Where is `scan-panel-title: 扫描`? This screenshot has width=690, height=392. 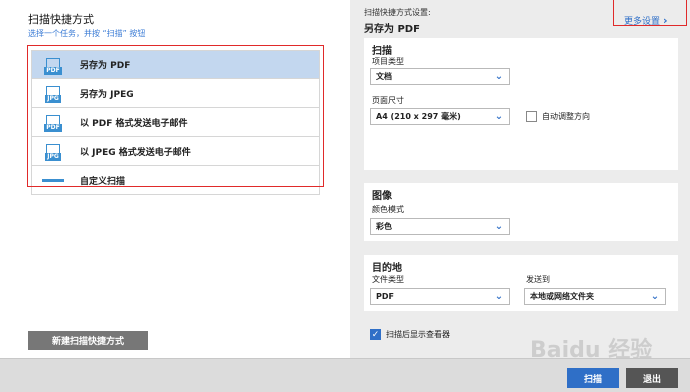
scan-panel-title: 扫描 is located at coordinates (382, 51).